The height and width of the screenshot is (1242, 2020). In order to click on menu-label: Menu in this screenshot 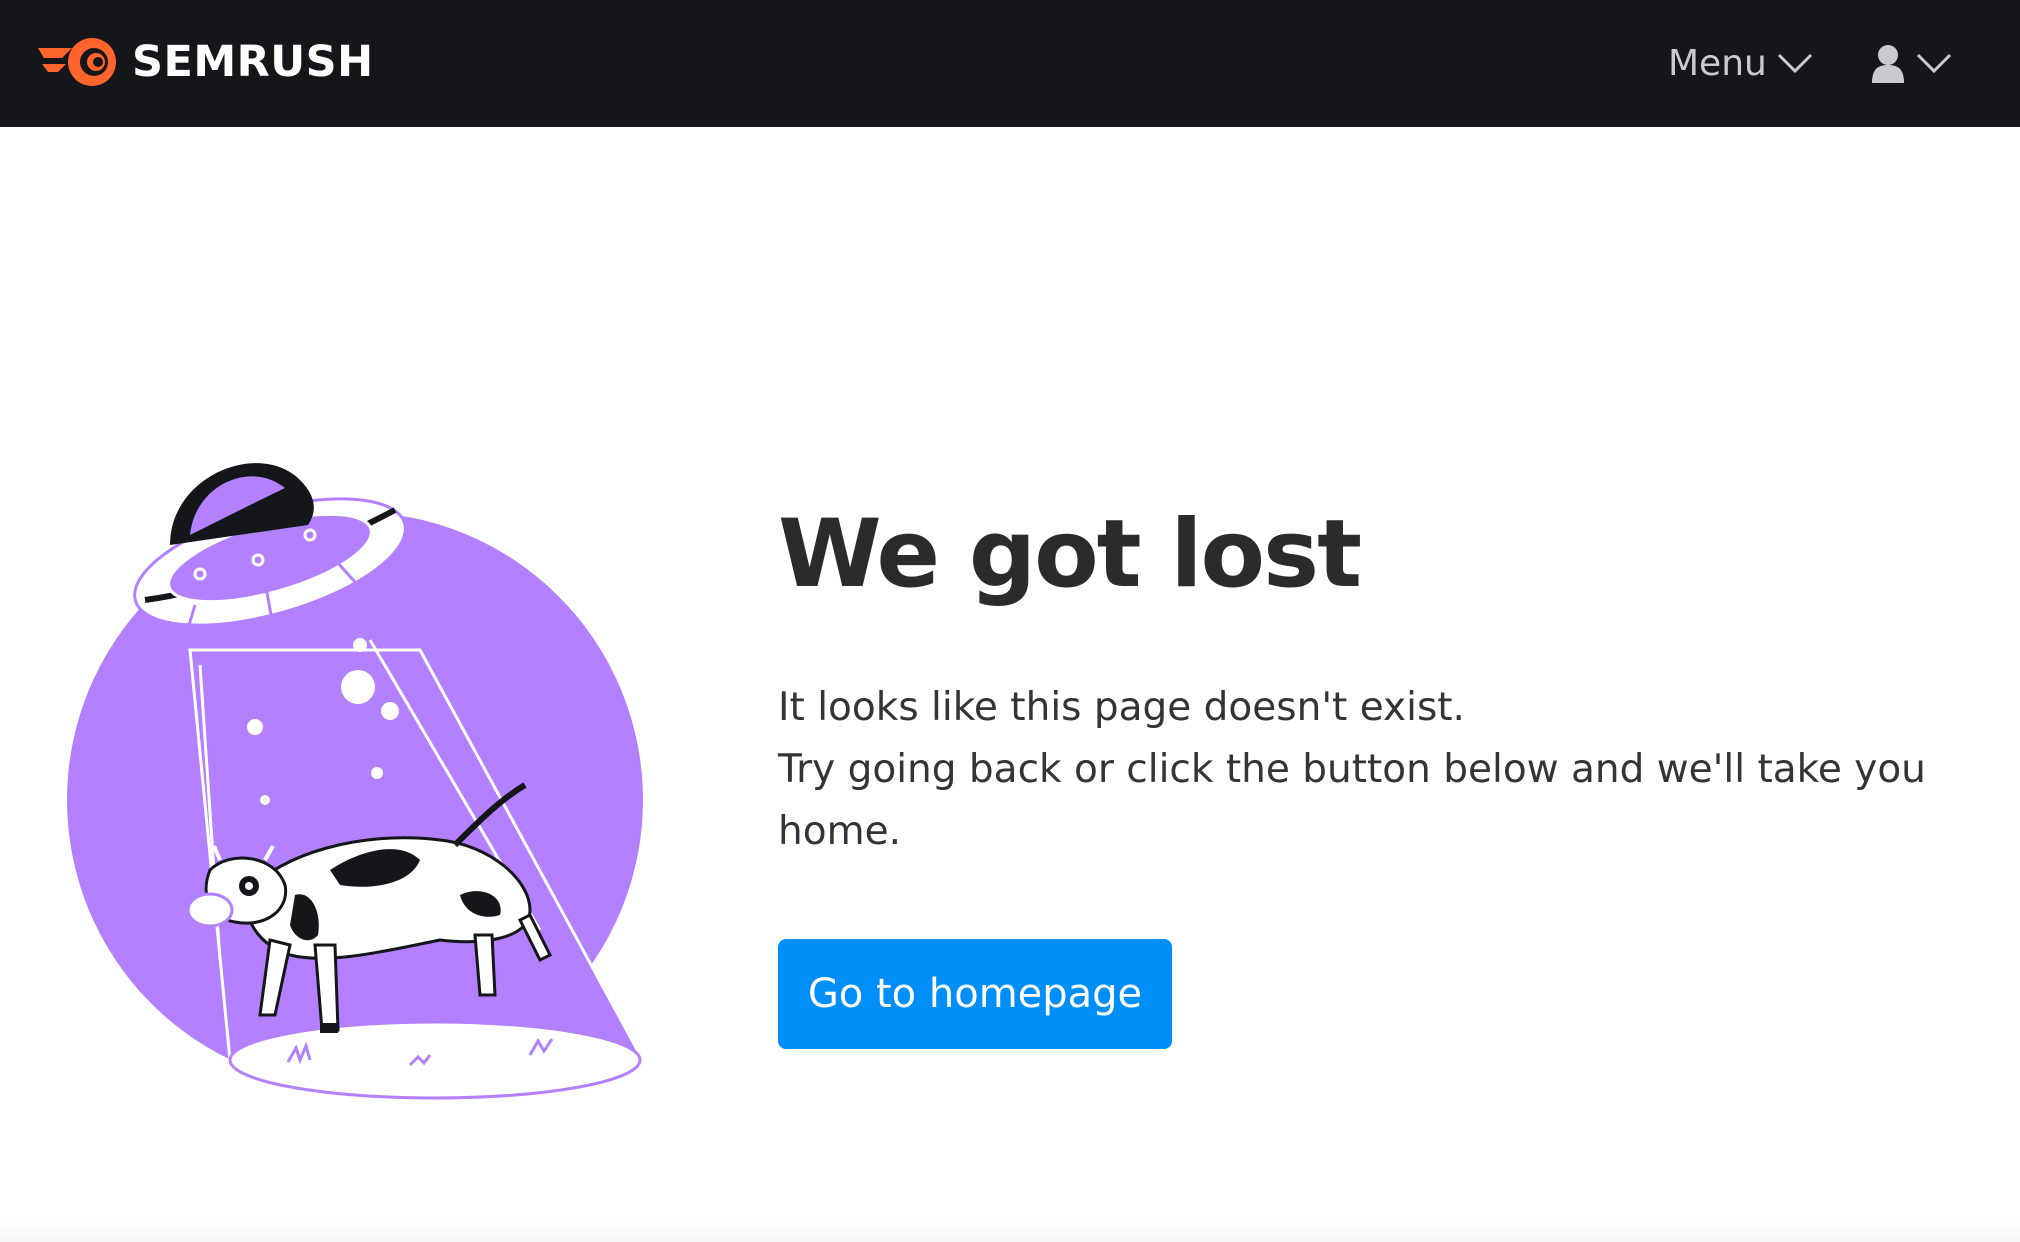, I will do `click(1717, 63)`.